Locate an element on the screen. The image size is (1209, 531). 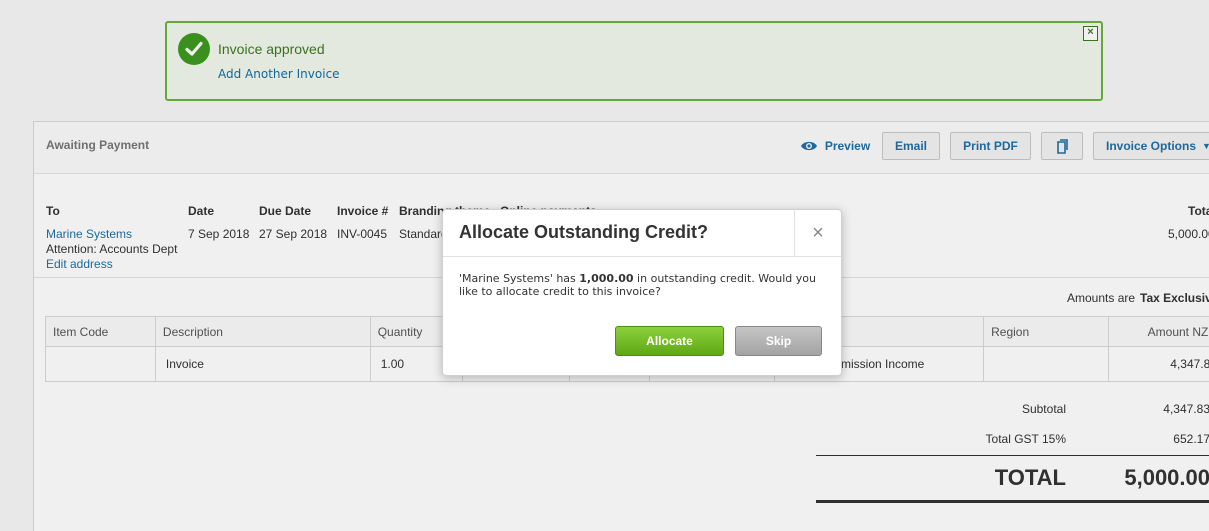
skip-button: Skip is located at coordinates (778, 341).